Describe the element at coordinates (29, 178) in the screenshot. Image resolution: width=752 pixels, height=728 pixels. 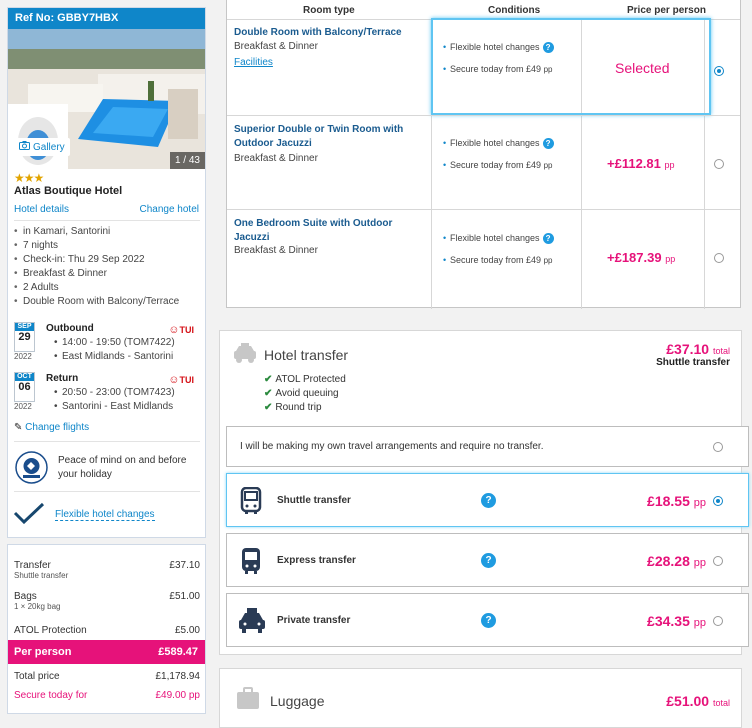
I see `star-rating: ★★★` at that location.